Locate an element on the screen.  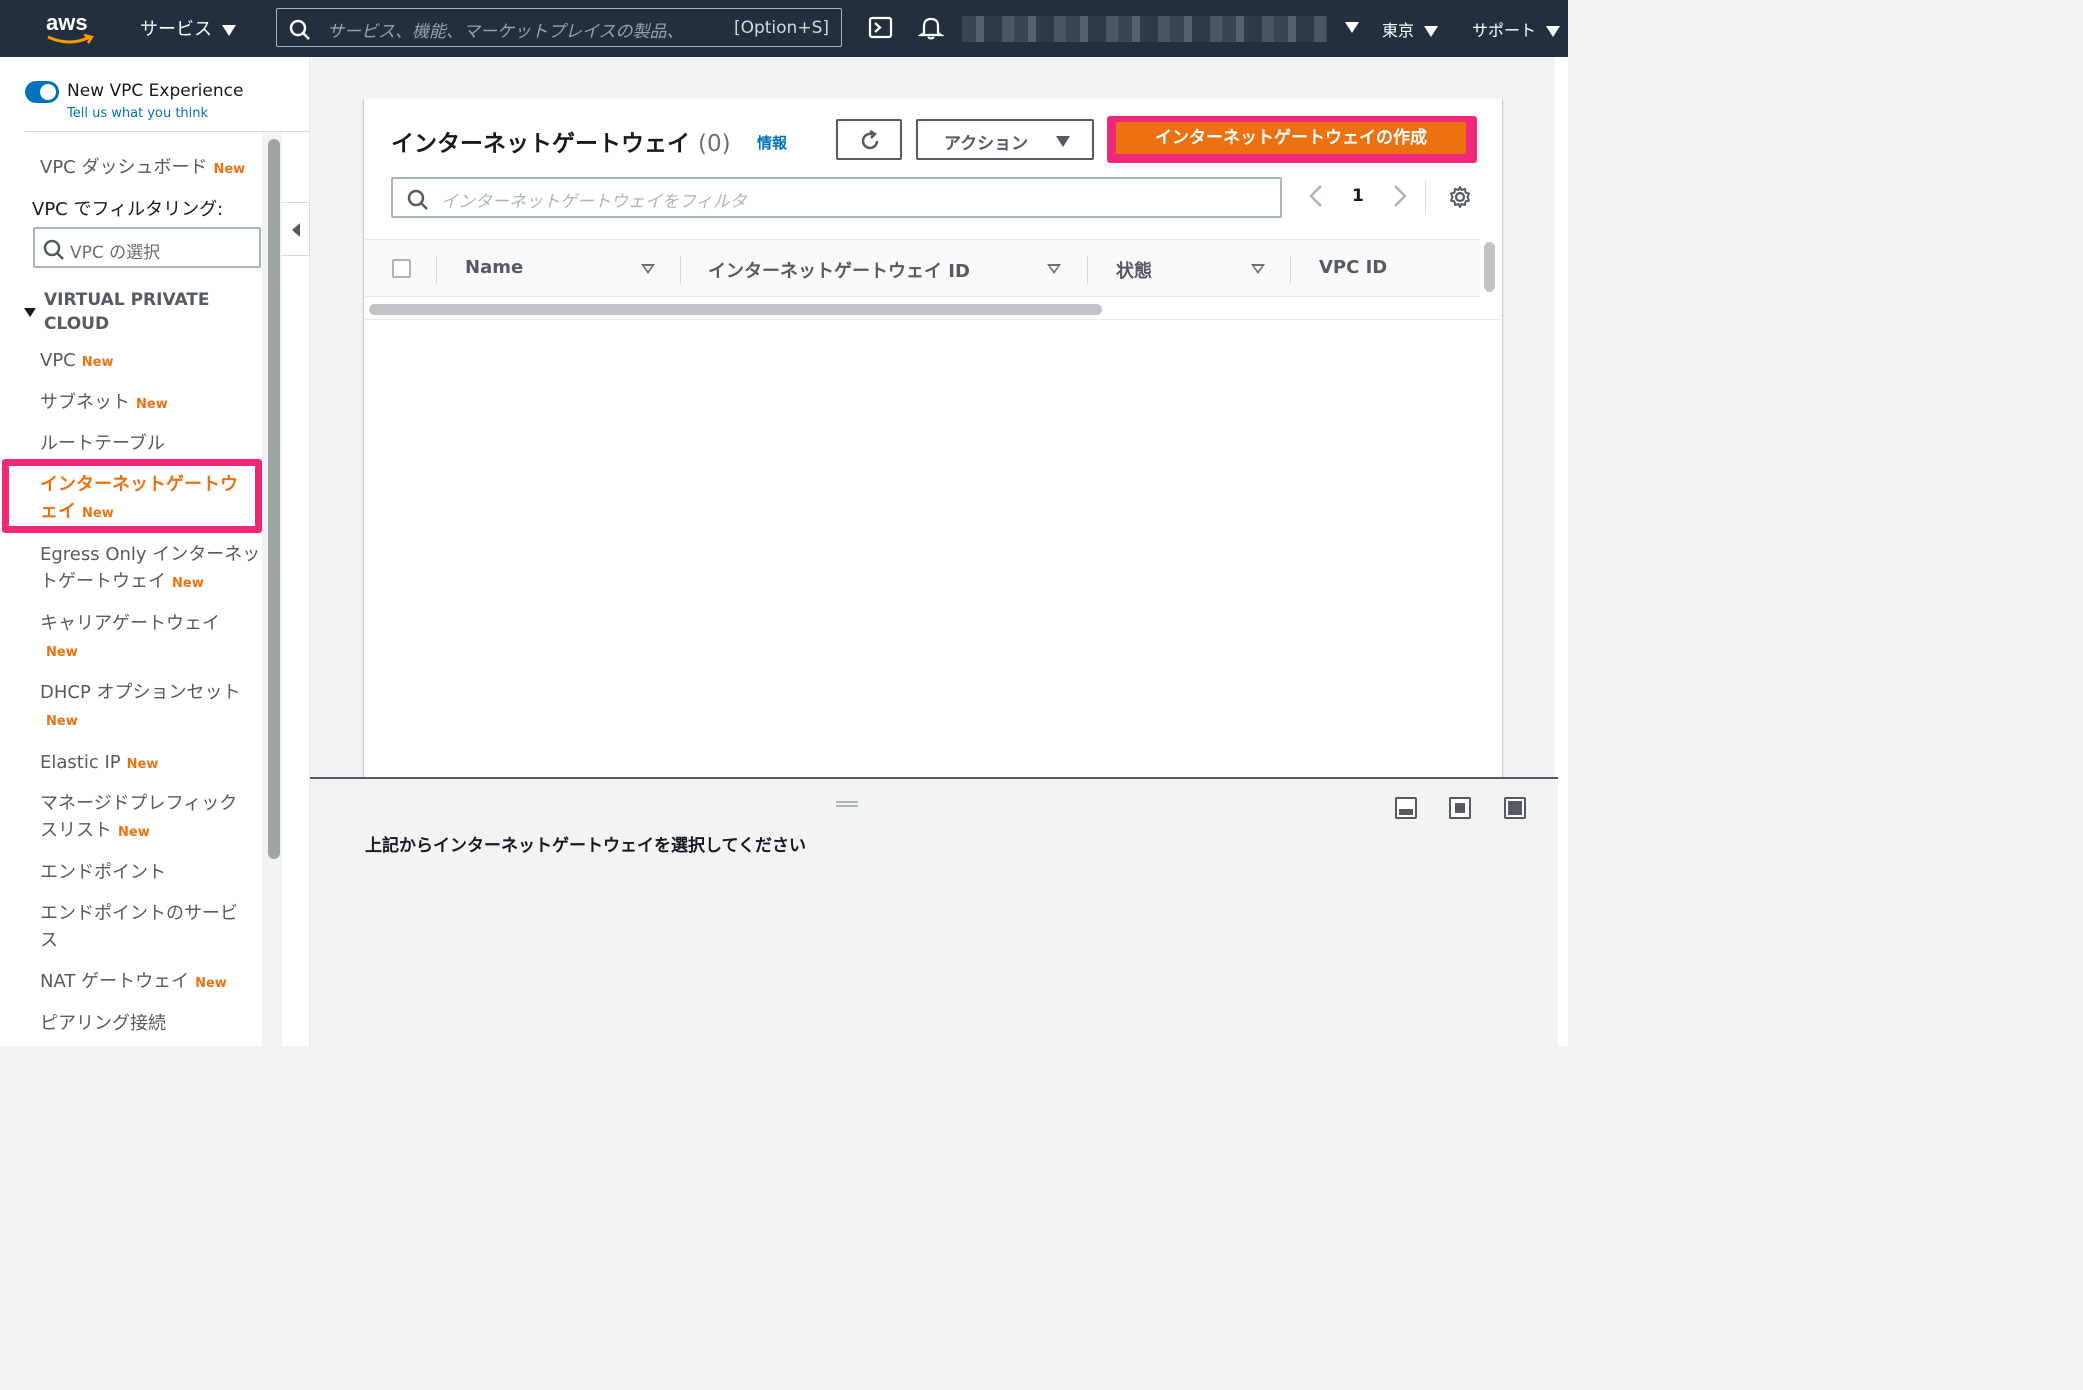
services-label: サービス is located at coordinates (176, 29).